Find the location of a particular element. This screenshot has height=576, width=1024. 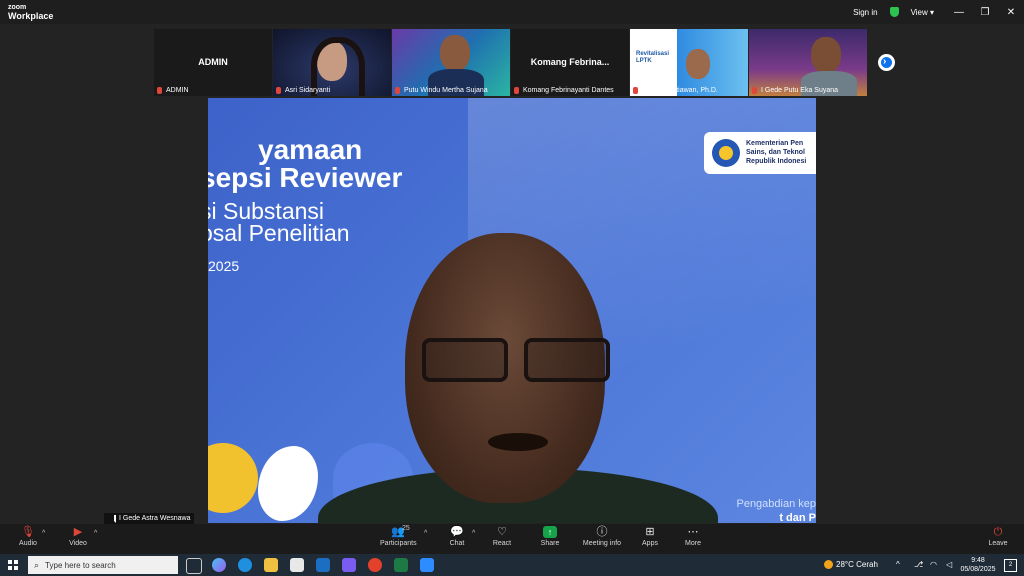

view-button: View ▾ is located at coordinates (922, 12).